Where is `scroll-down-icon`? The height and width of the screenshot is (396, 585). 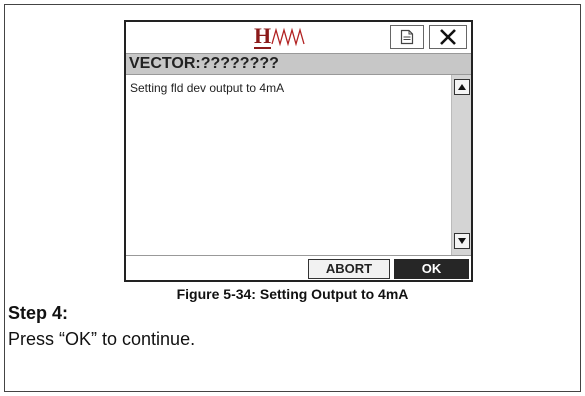 scroll-down-icon is located at coordinates (462, 241).